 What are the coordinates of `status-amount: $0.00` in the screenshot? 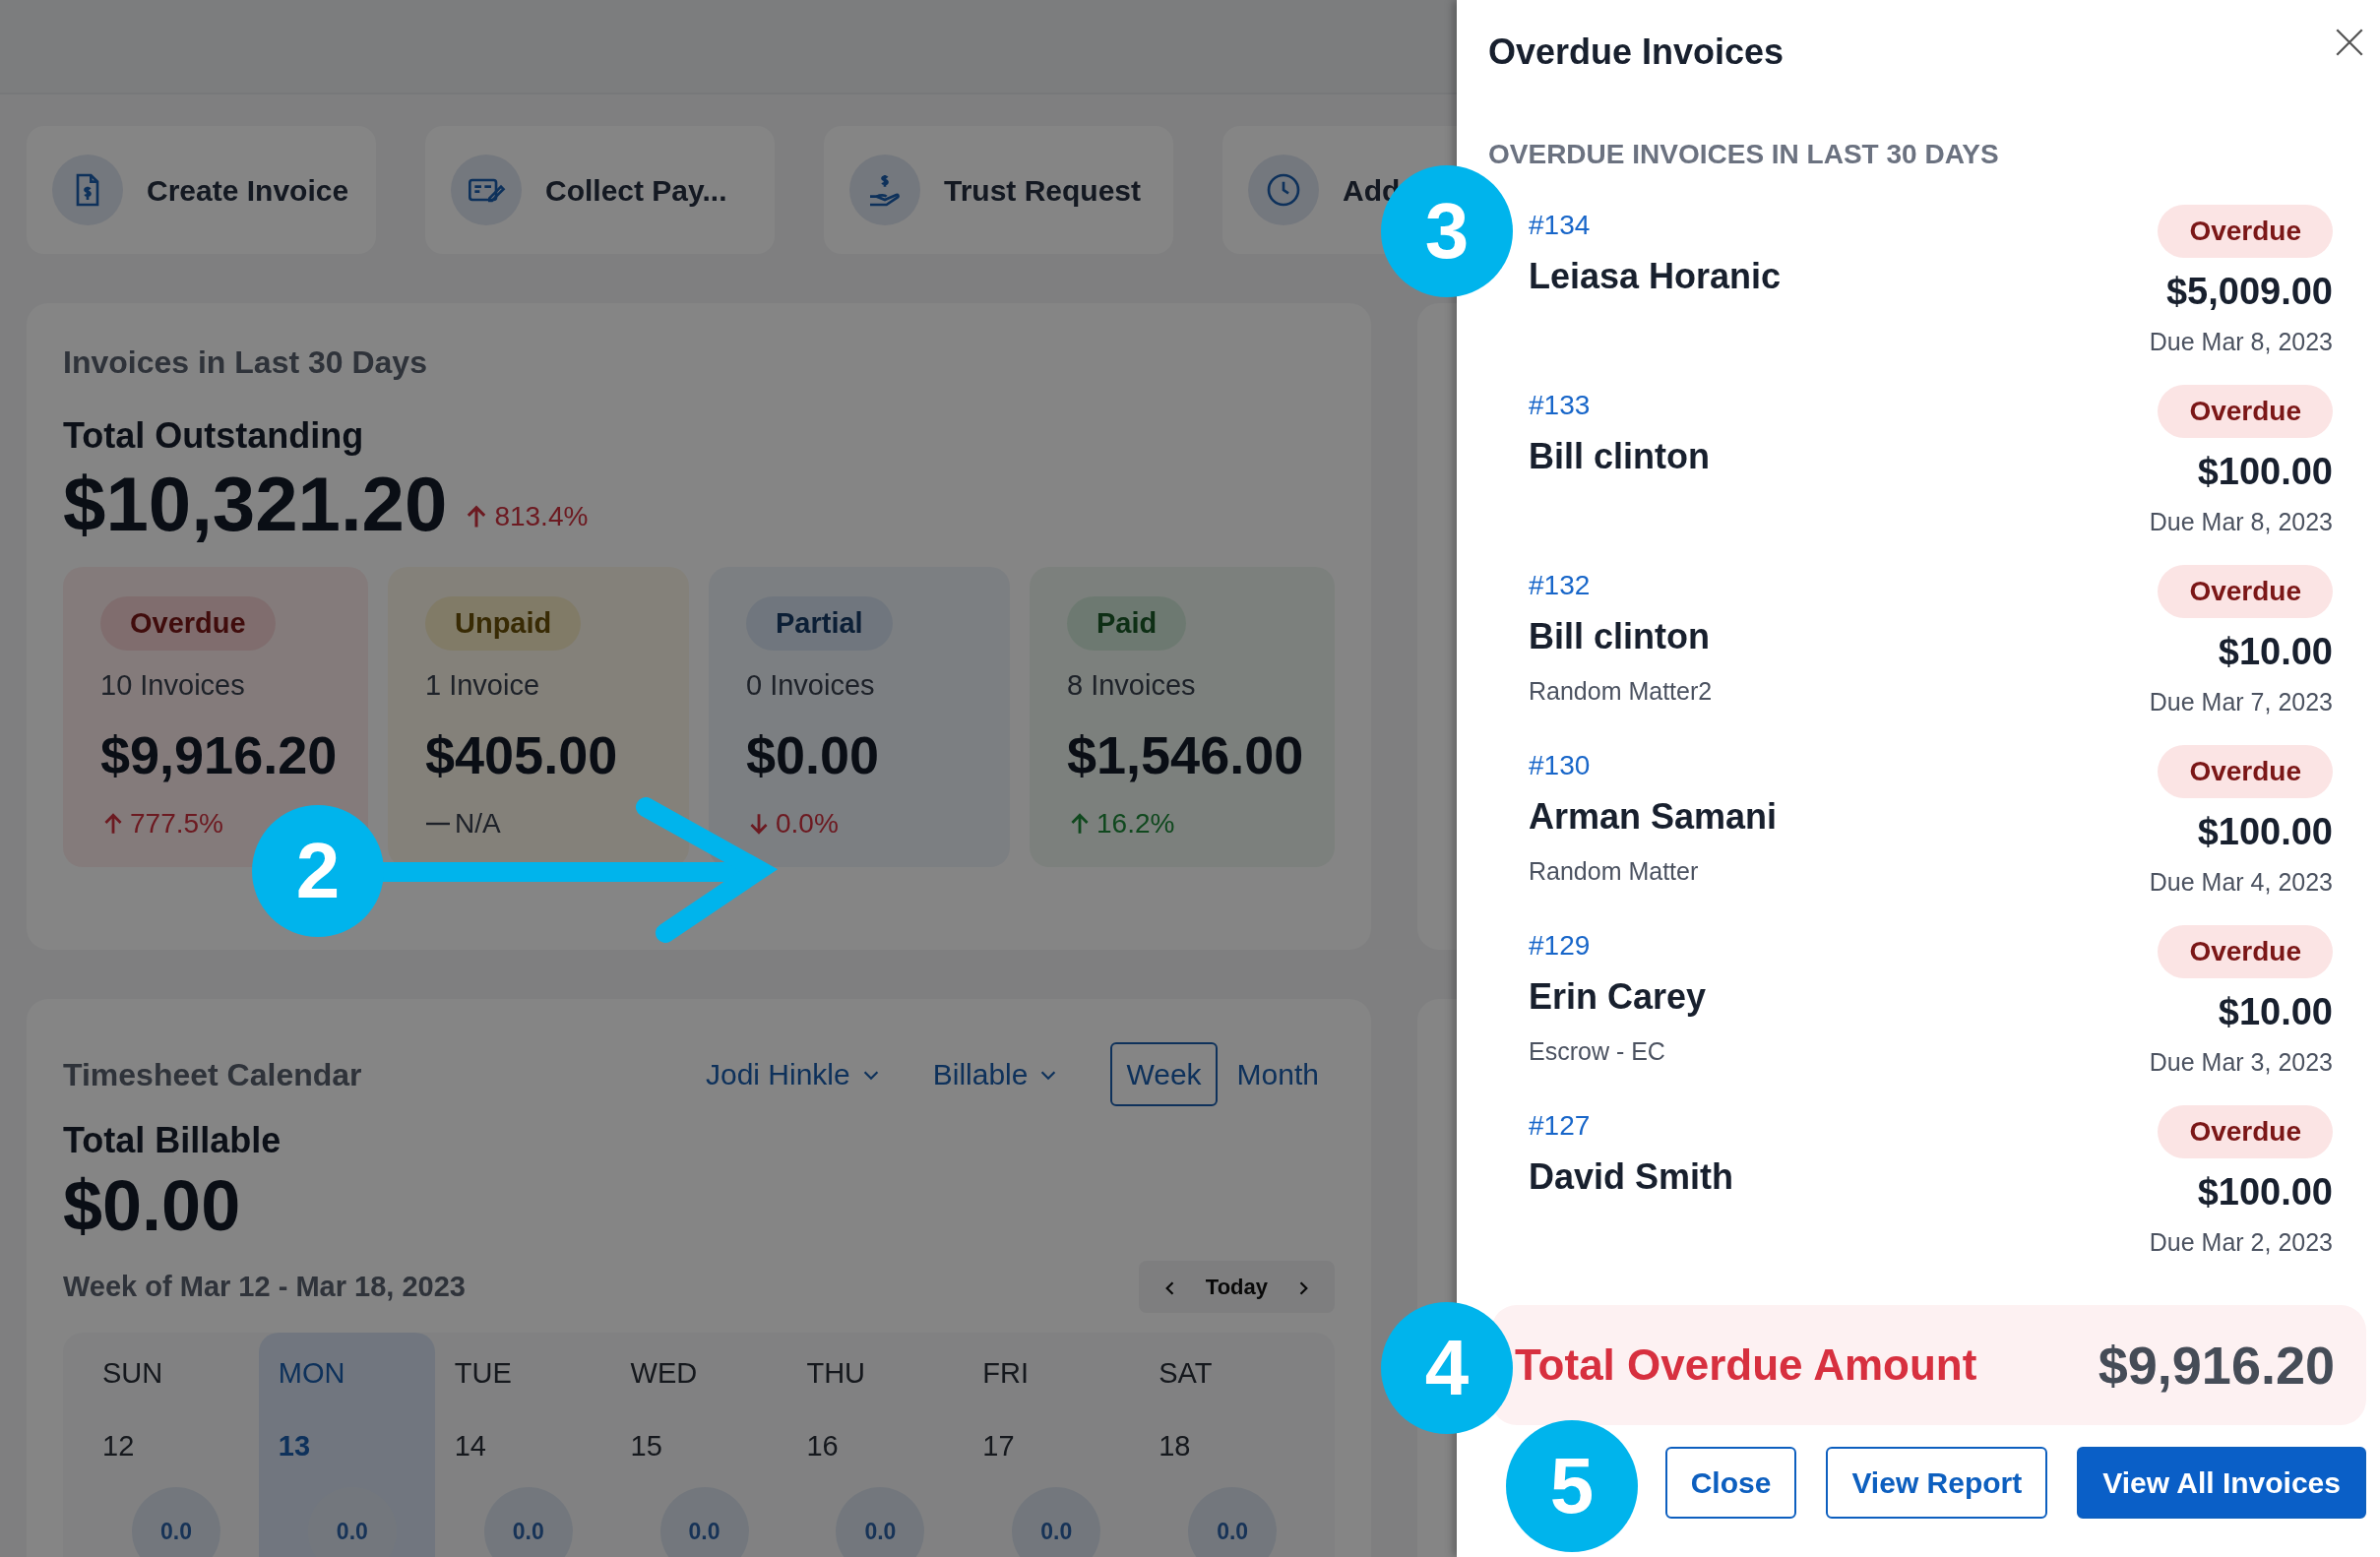 It's located at (813, 754).